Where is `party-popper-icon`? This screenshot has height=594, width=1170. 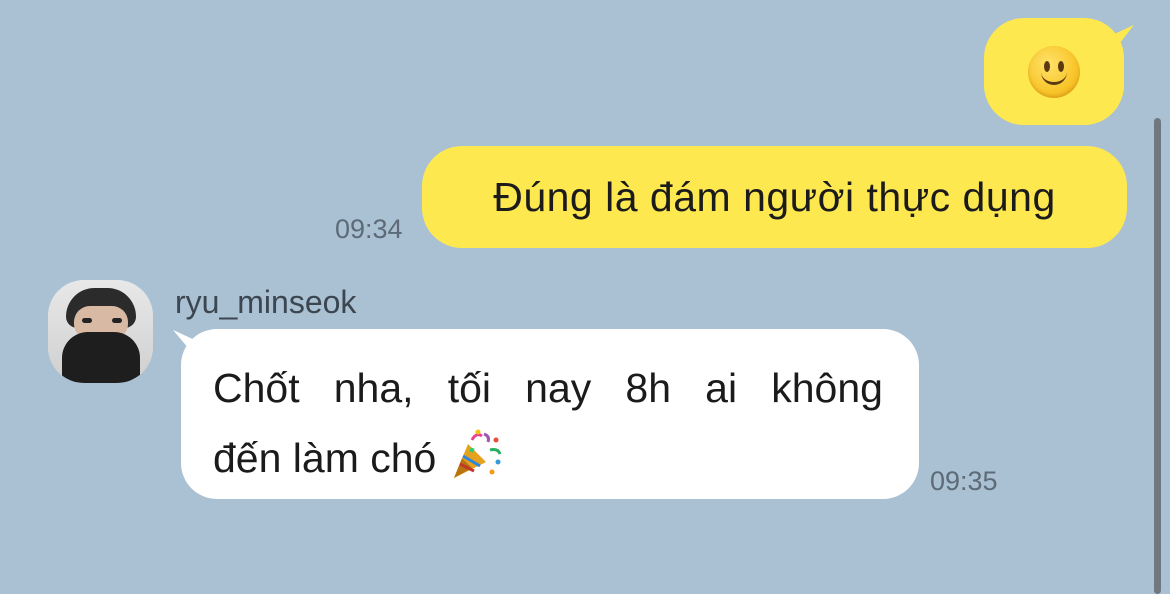 party-popper-icon is located at coordinates (478, 453).